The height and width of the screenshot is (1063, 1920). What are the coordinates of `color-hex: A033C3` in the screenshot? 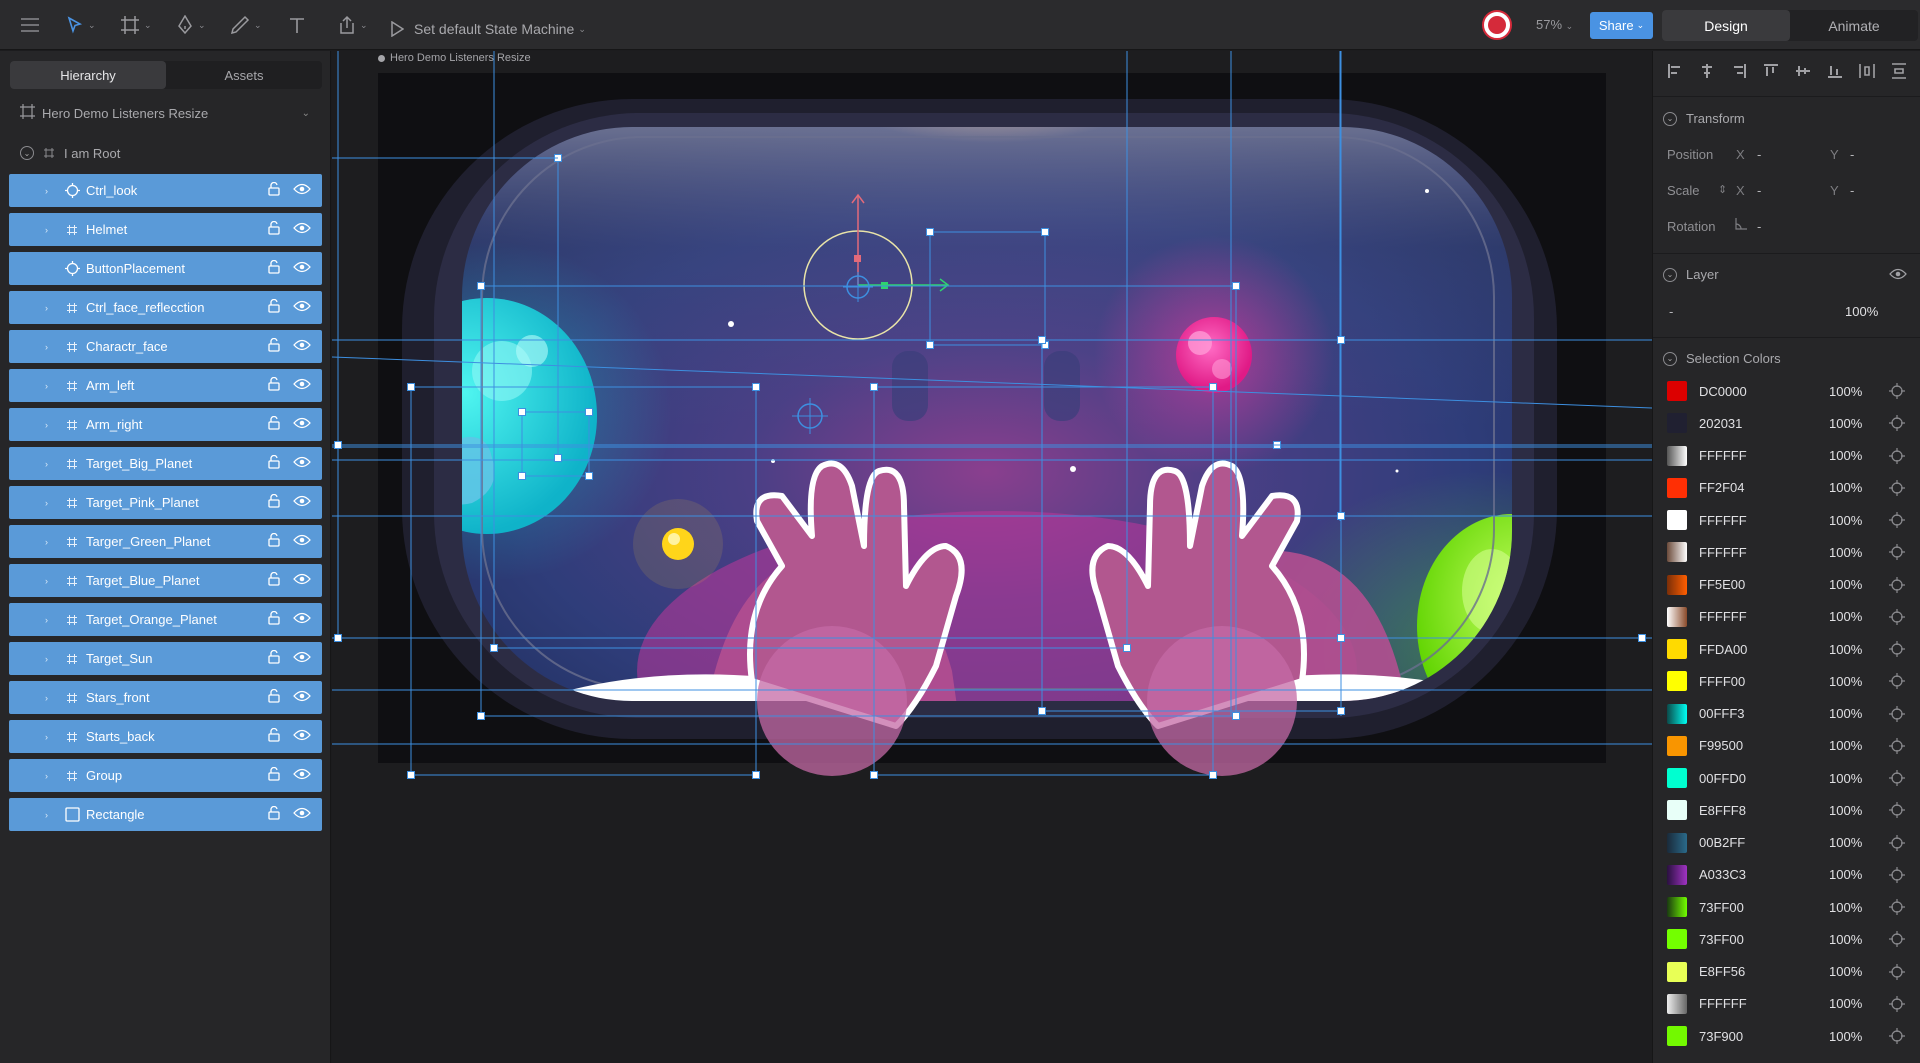 It's located at (1722, 874).